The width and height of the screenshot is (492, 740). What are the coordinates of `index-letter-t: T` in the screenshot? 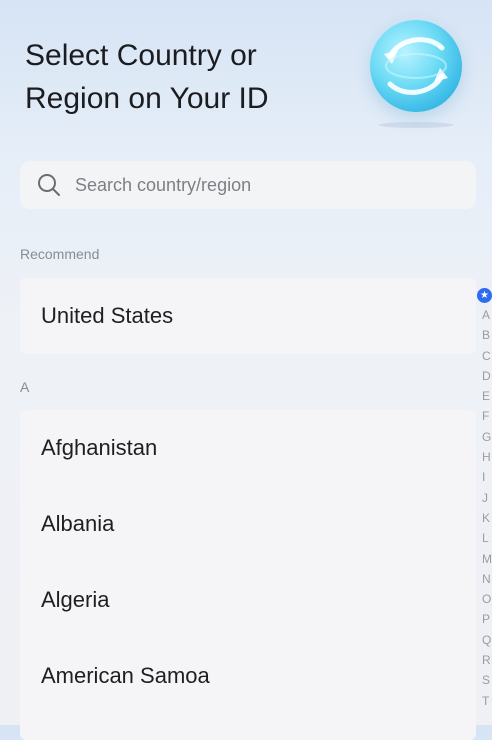 It's located at (484, 701).